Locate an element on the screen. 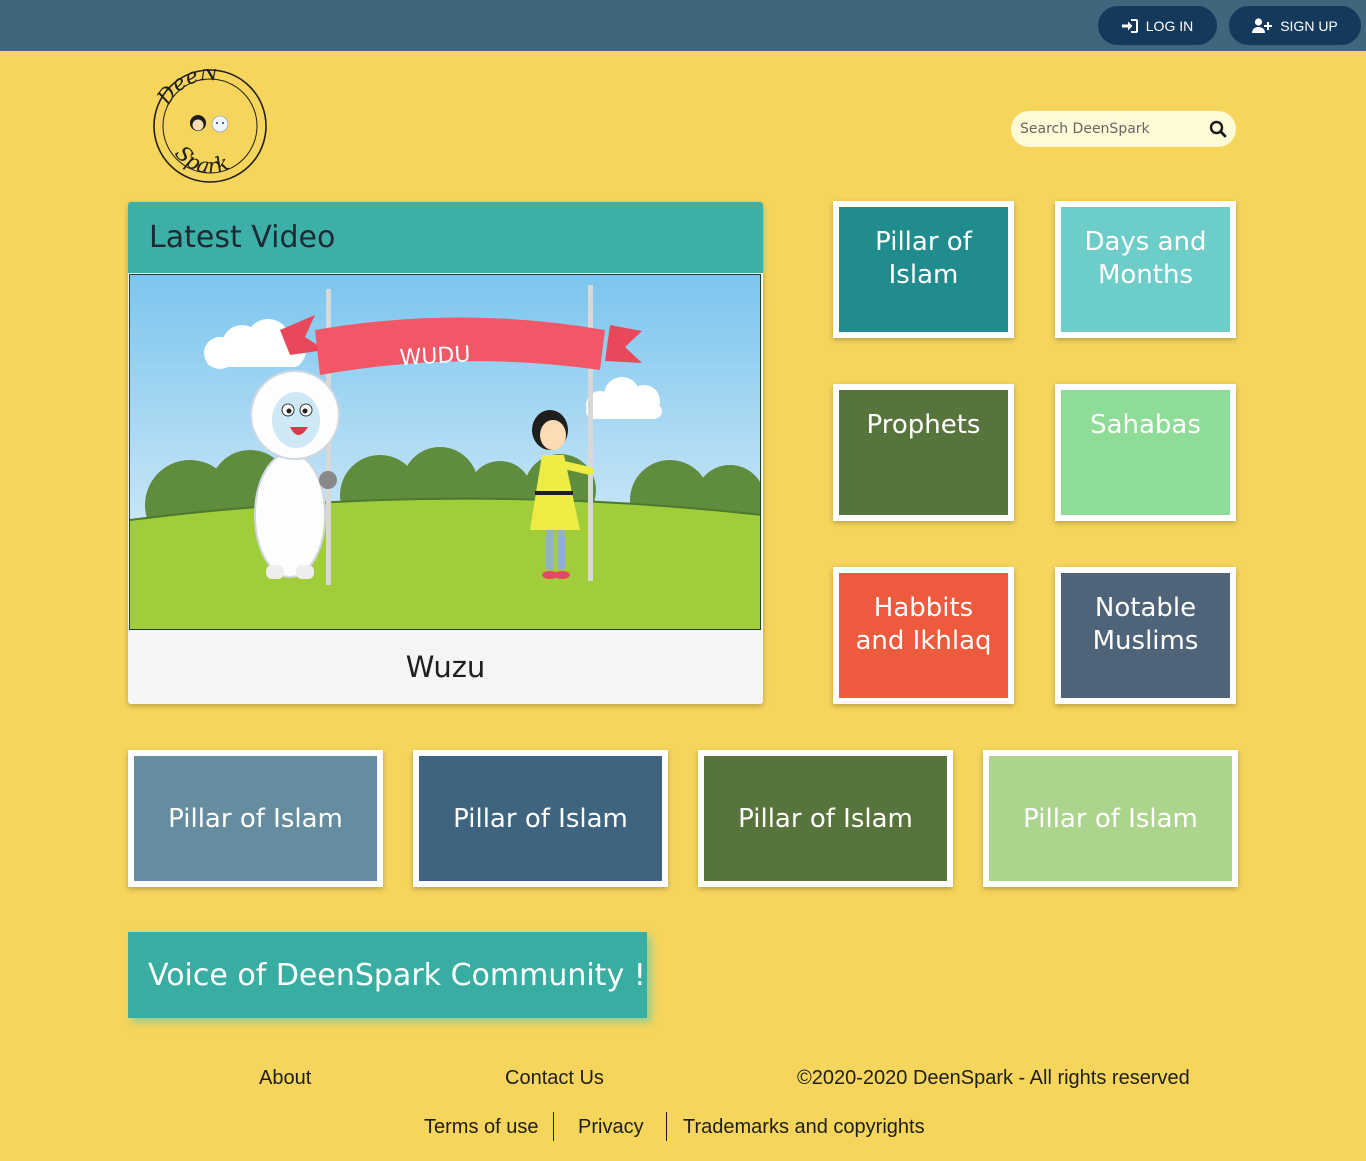  video-title: Wuzu is located at coordinates (445, 667).